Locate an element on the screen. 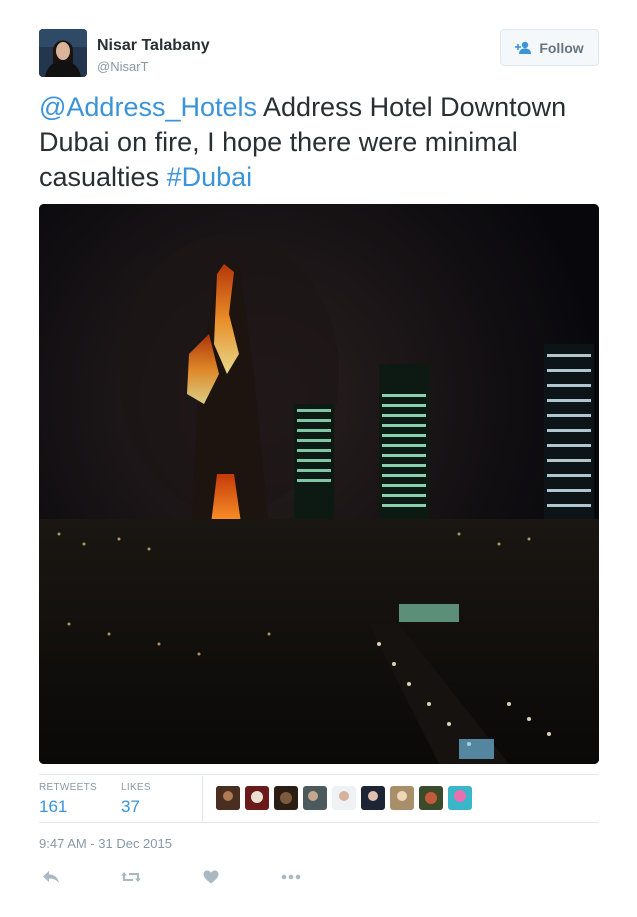  add-user-icon is located at coordinates (524, 48).